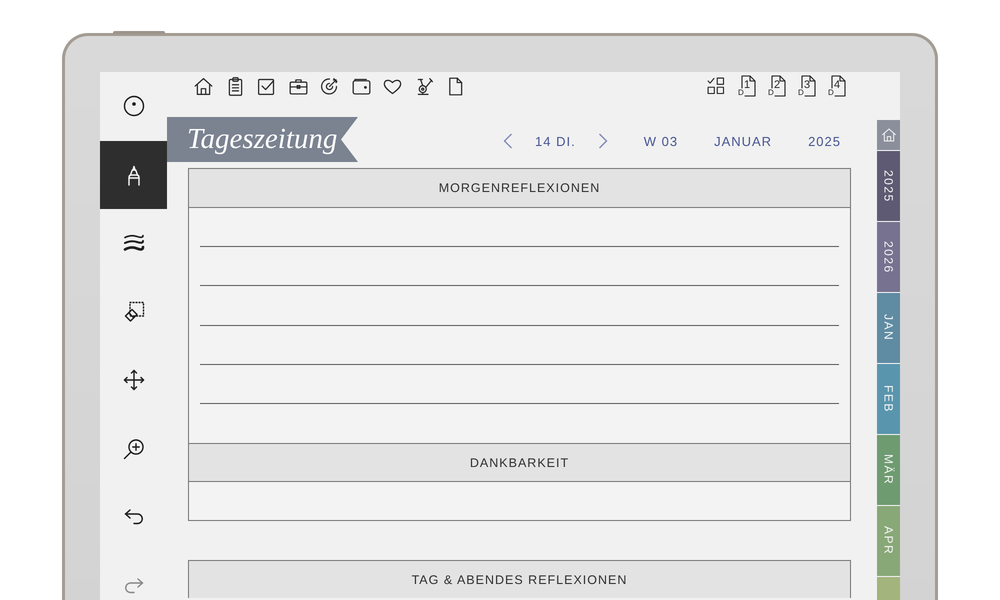  What do you see at coordinates (262, 139) in the screenshot?
I see `title-banner: Tageszeitung` at bounding box center [262, 139].